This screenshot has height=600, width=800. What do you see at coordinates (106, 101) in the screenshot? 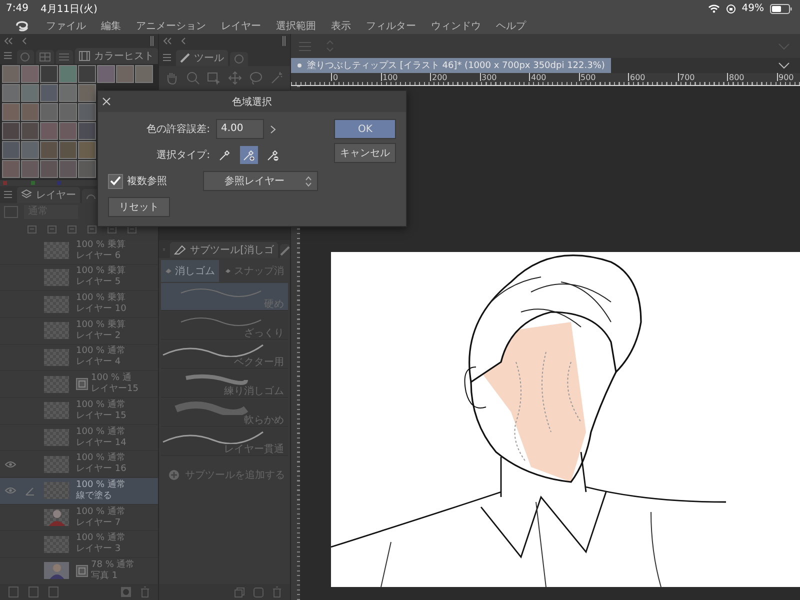
I see `close-icon` at bounding box center [106, 101].